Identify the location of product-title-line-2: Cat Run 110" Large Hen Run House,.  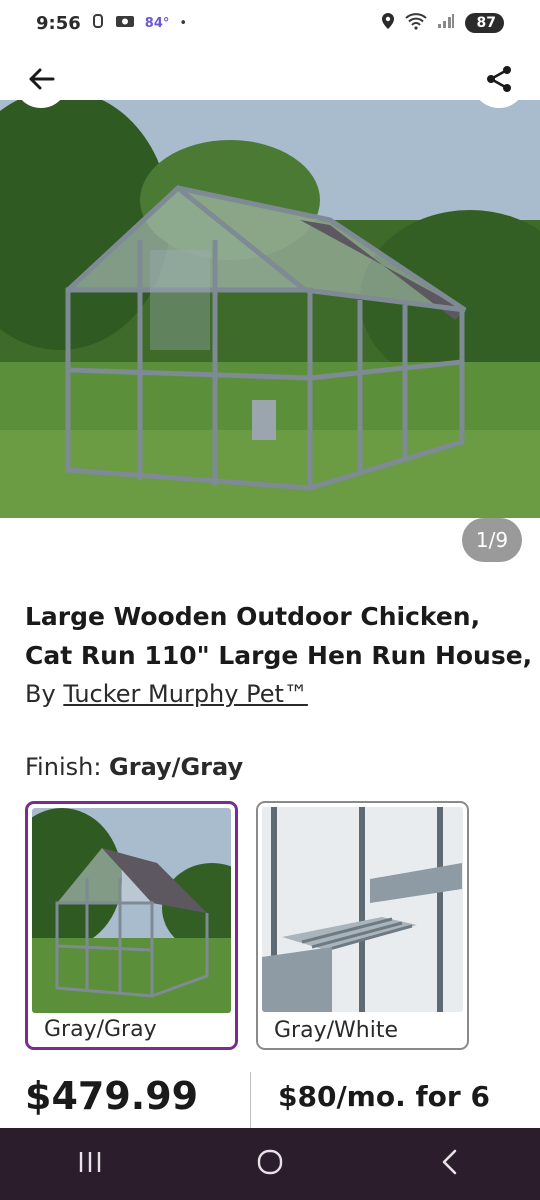
(279, 655).